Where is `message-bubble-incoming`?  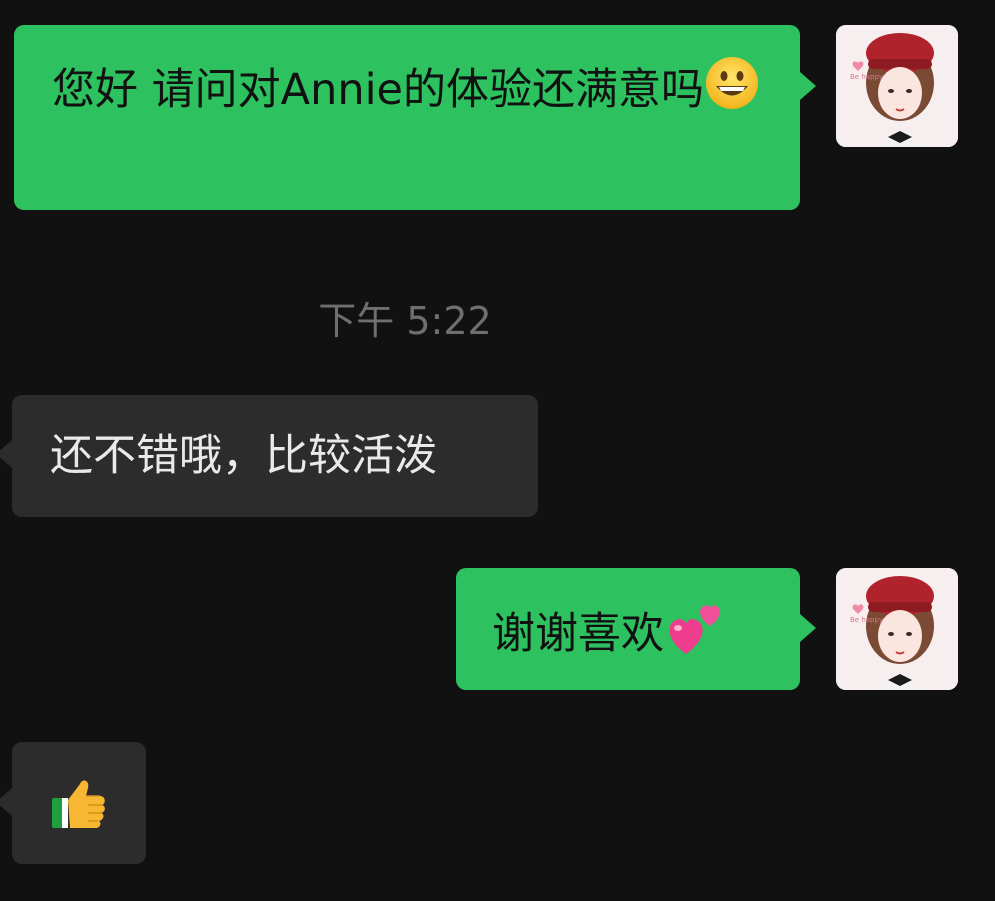 message-bubble-incoming is located at coordinates (79, 803).